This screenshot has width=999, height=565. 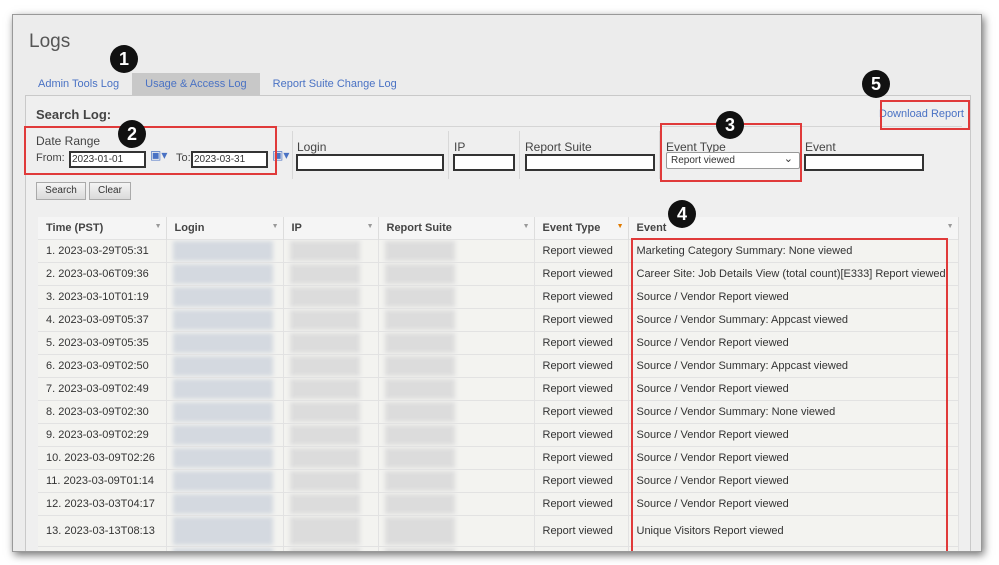 I want to click on cell-time: 4. 2023-03-09T05:37, so click(x=102, y=320).